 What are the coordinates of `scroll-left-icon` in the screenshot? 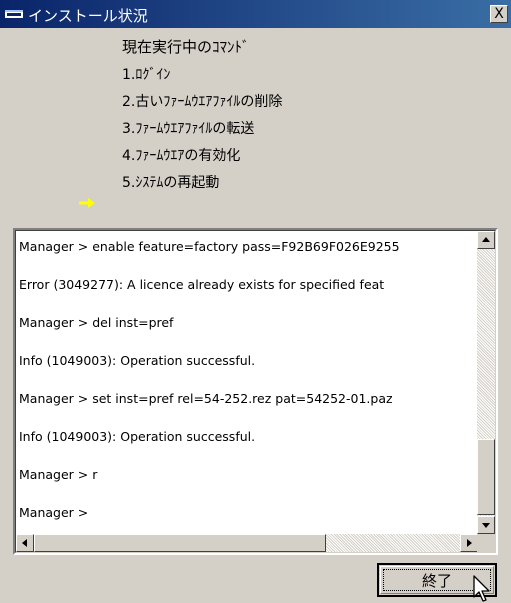 It's located at (24, 543).